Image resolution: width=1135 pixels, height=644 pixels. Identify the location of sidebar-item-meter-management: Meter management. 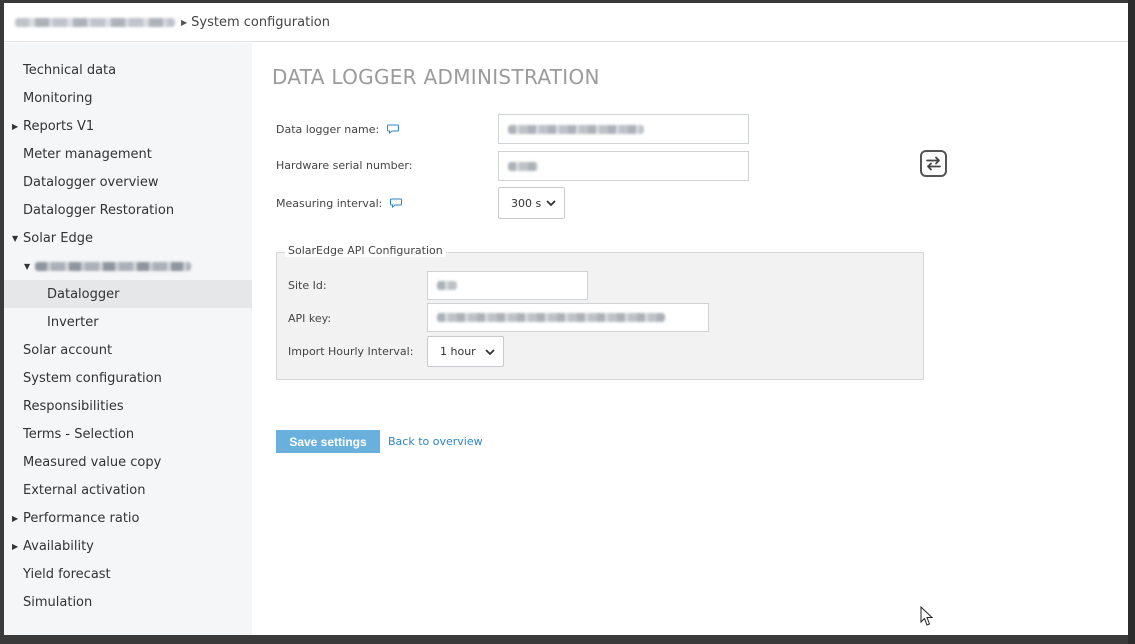
(128, 154).